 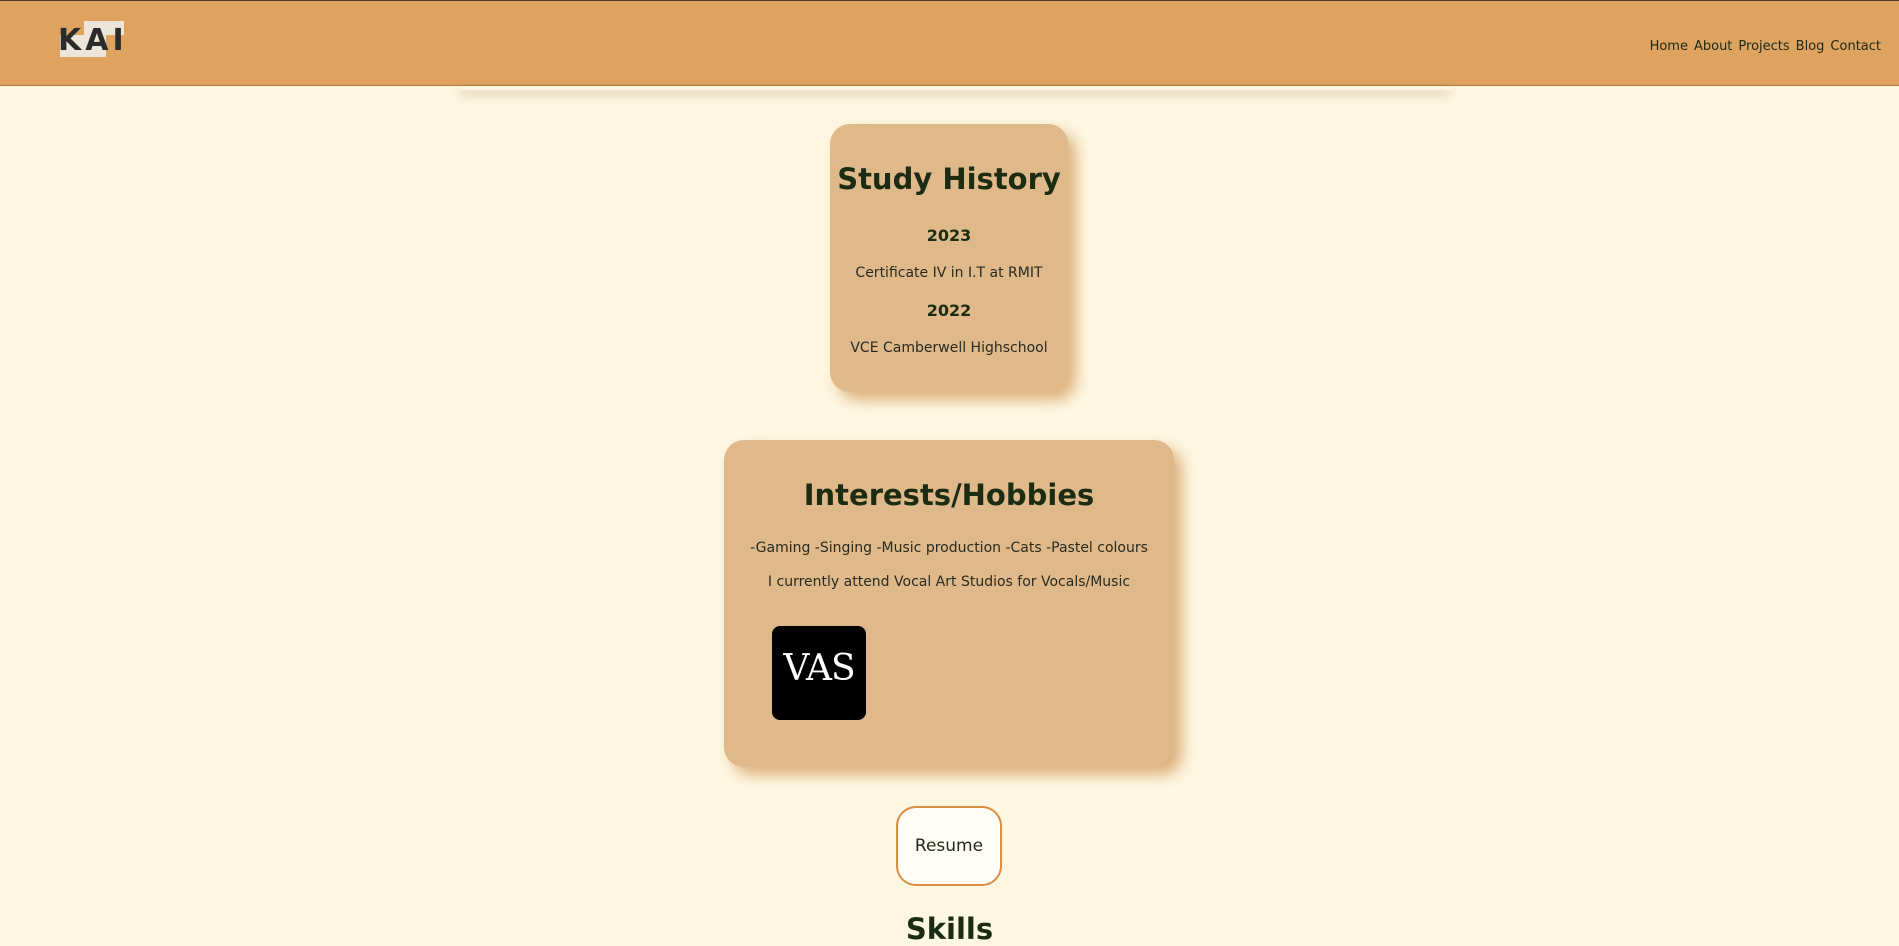 I want to click on study-description: VCE Camberwell Highschool, so click(x=949, y=348).